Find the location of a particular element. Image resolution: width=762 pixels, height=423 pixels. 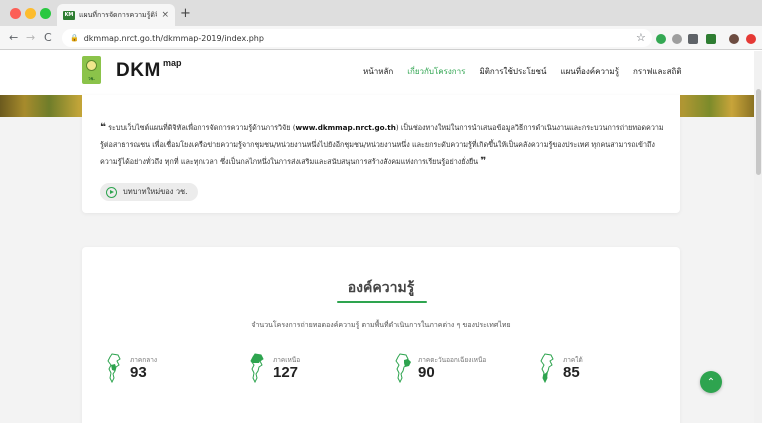

close-window-button is located at coordinates (15, 13).